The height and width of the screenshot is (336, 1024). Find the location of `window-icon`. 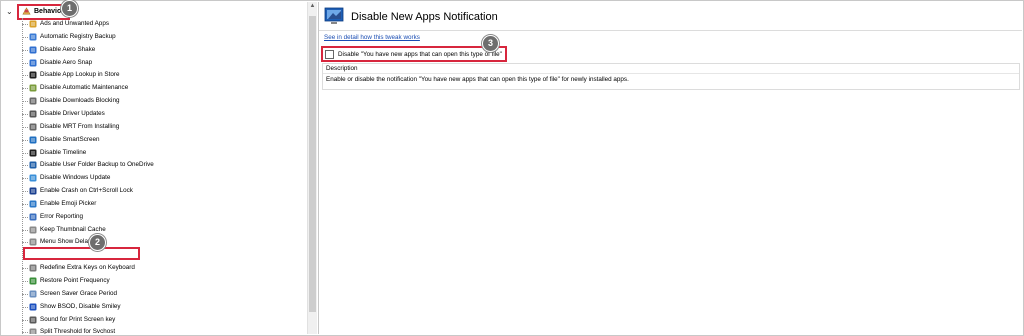

window-icon is located at coordinates (33, 50).